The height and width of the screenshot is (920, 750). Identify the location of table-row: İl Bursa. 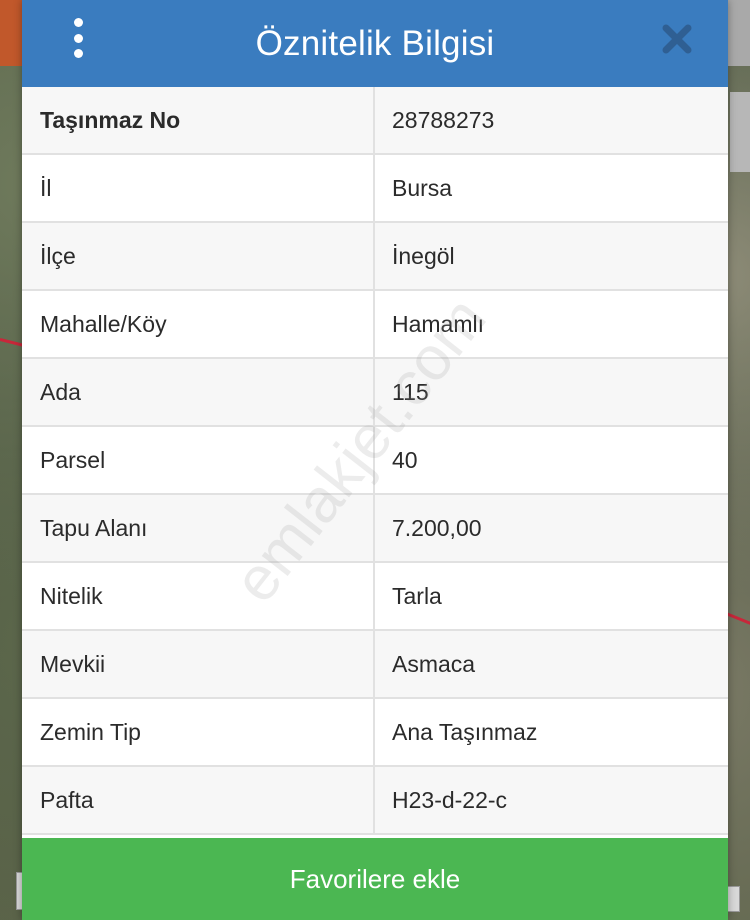
(375, 189).